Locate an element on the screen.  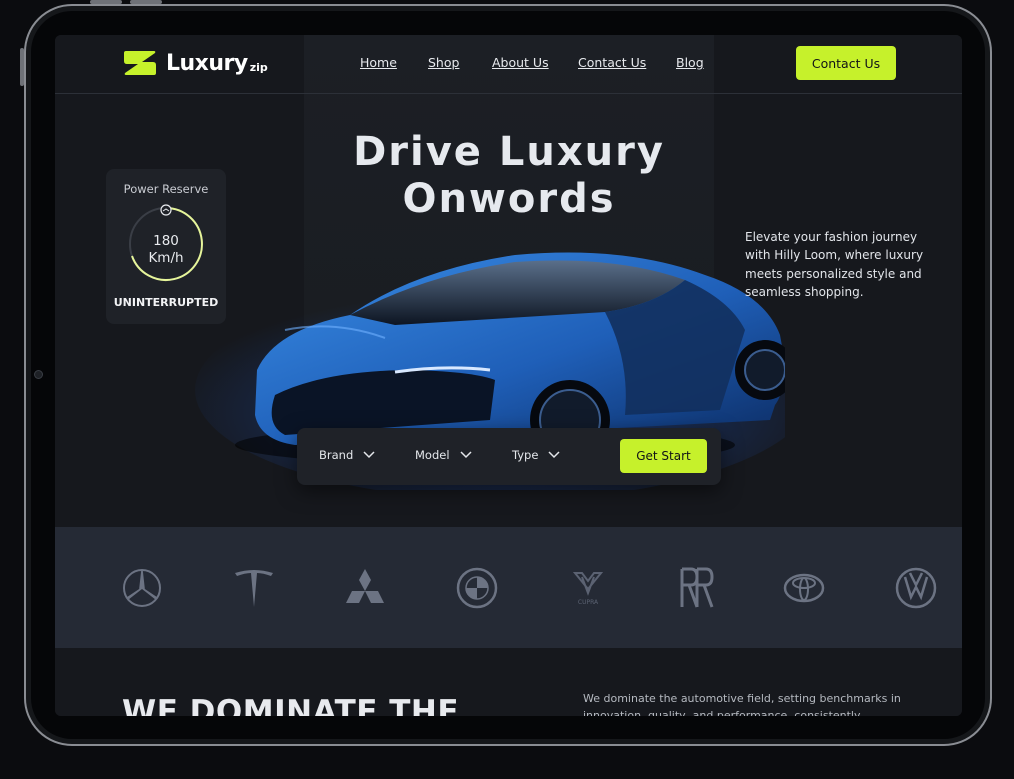
site-logo: Luxury zip is located at coordinates (195, 63).